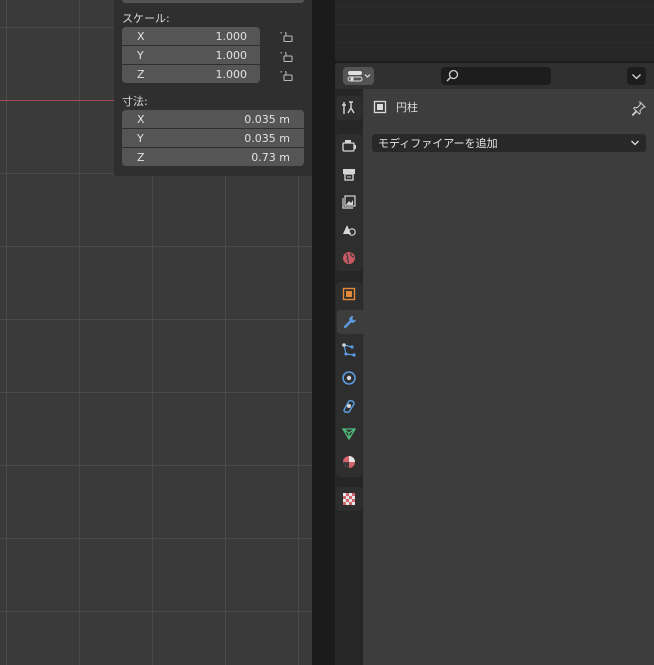  Describe the element at coordinates (438, 143) in the screenshot. I see `add-modifier-label: モディファイアーを追加` at that location.